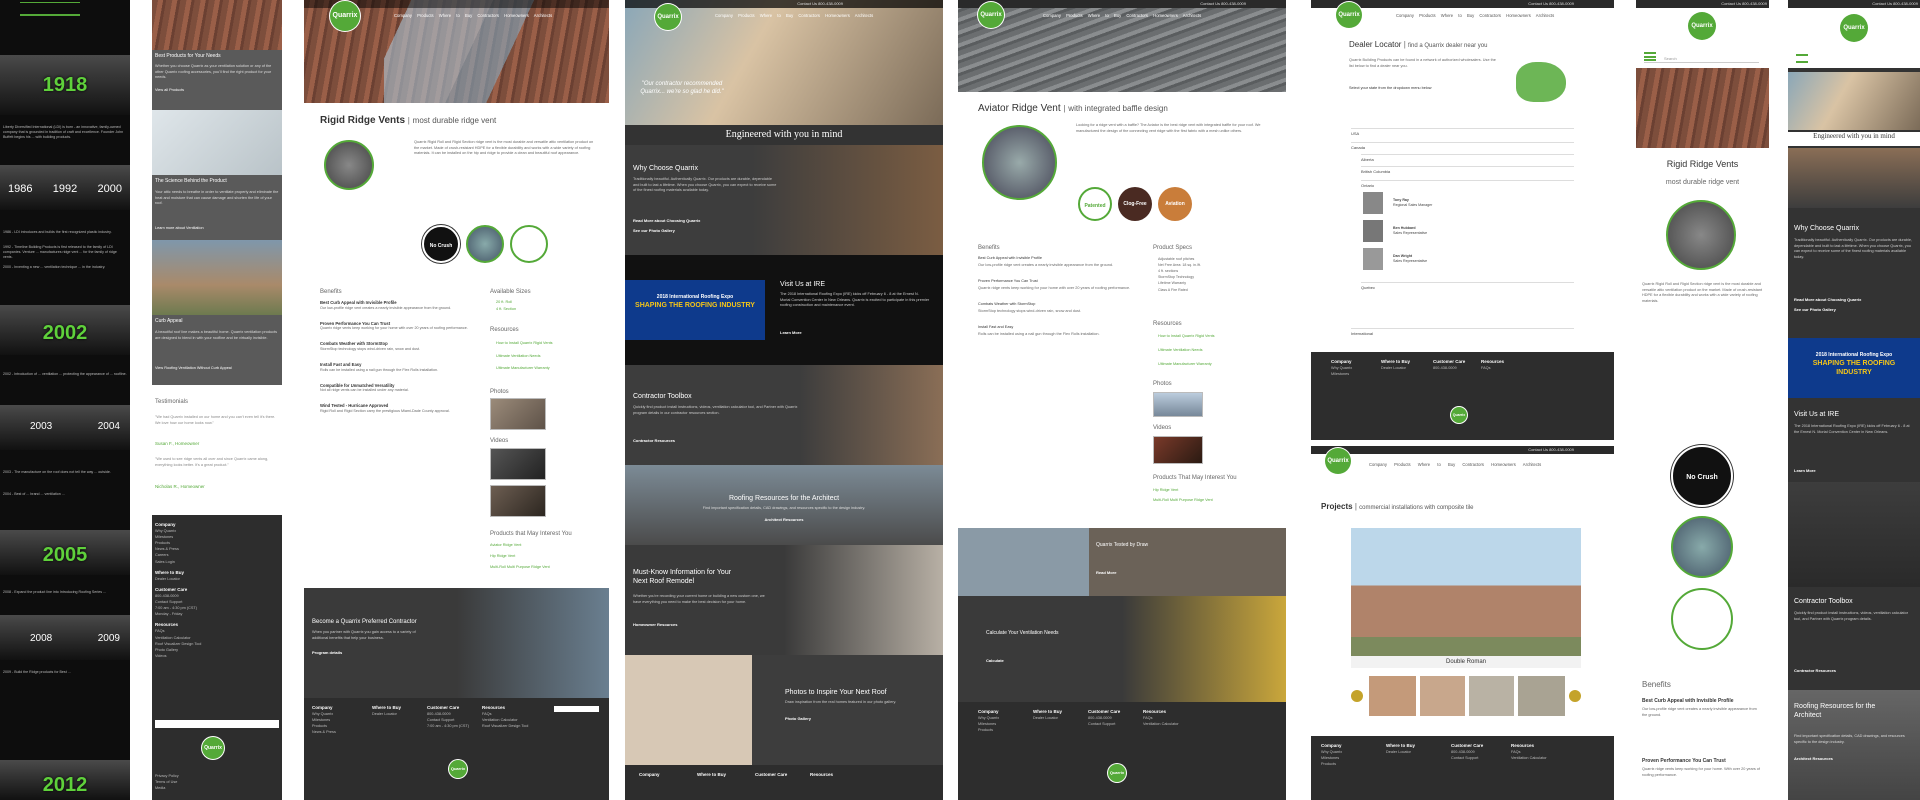  I want to click on search-input: Search, so click(1701, 59).